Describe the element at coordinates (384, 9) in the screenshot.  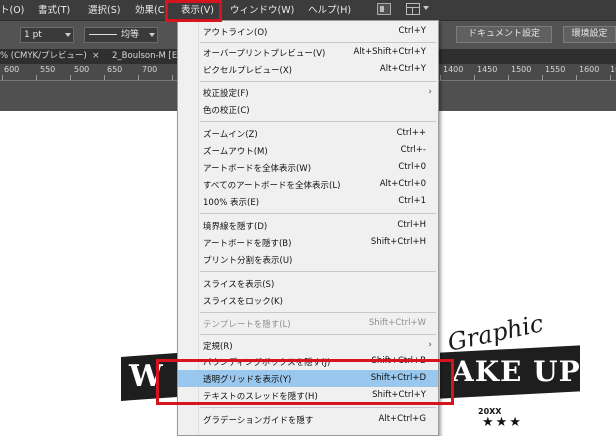
I see `bridge-icon` at that location.